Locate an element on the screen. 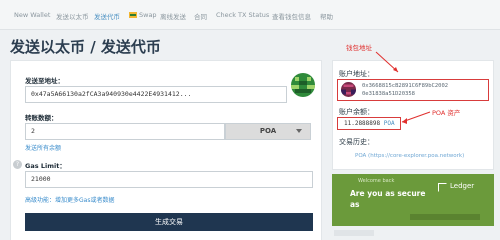  account-balance-value: 11.2888898 POA is located at coordinates (369, 123).